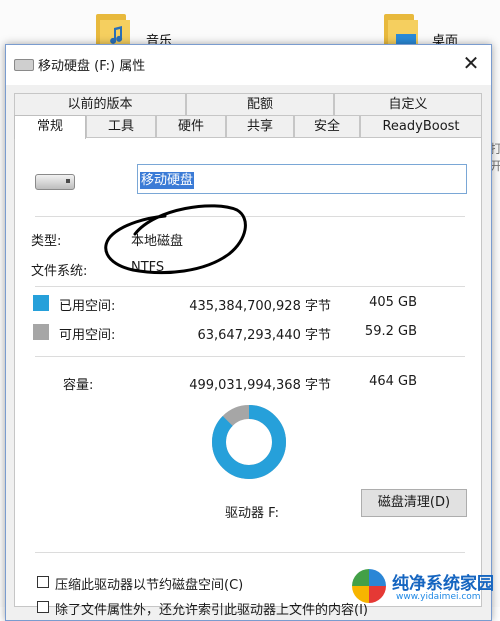  I want to click on used-space-swatch, so click(41, 303).